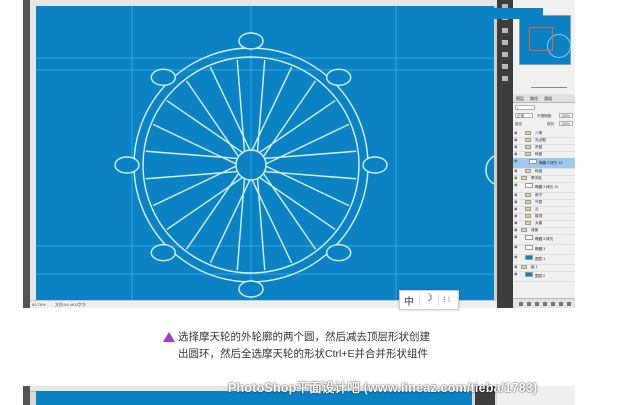 The width and height of the screenshot is (637, 405). What do you see at coordinates (539, 223) in the screenshot?
I see `layer-name: 大楼` at bounding box center [539, 223].